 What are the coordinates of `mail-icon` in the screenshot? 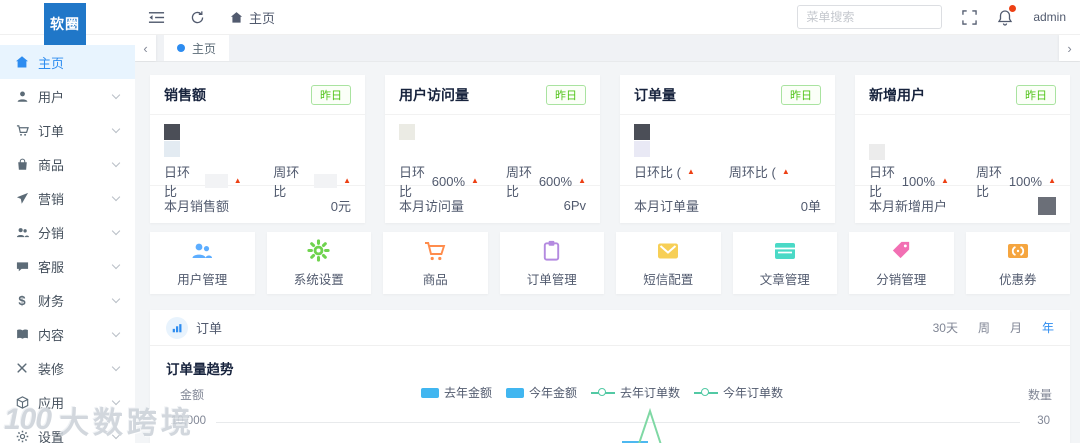 It's located at (668, 251).